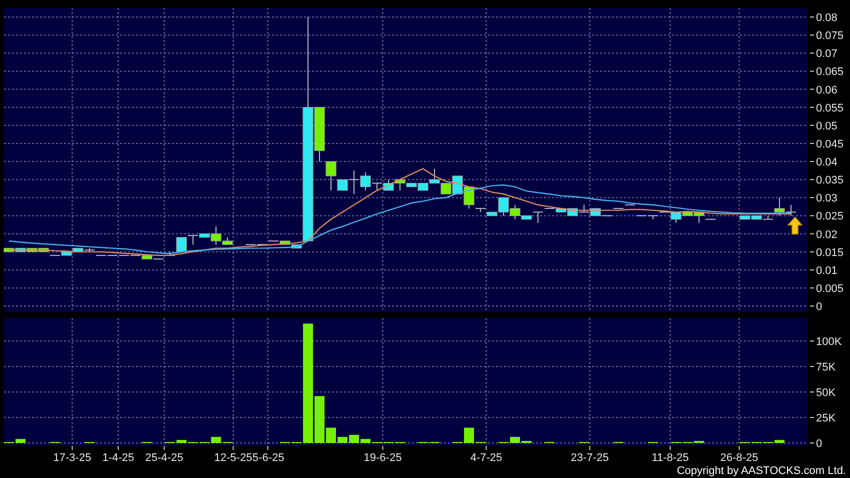 The image size is (850, 478). What do you see at coordinates (827, 234) in the screenshot?
I see `axis-label: 0.02` at bounding box center [827, 234].